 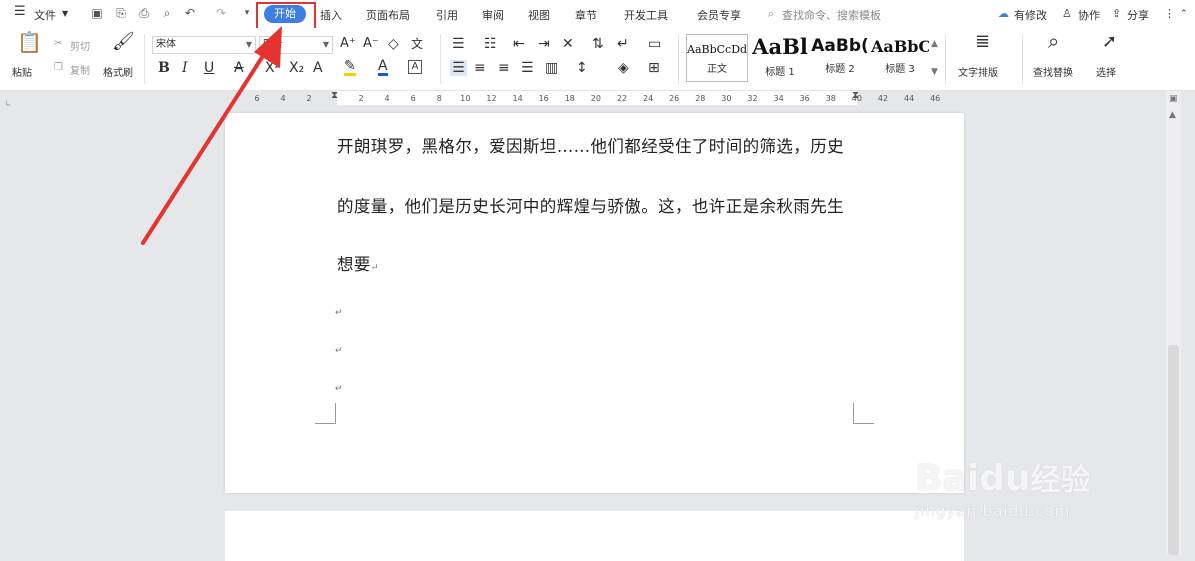 I want to click on font-color-icon: A, so click(x=383, y=67).